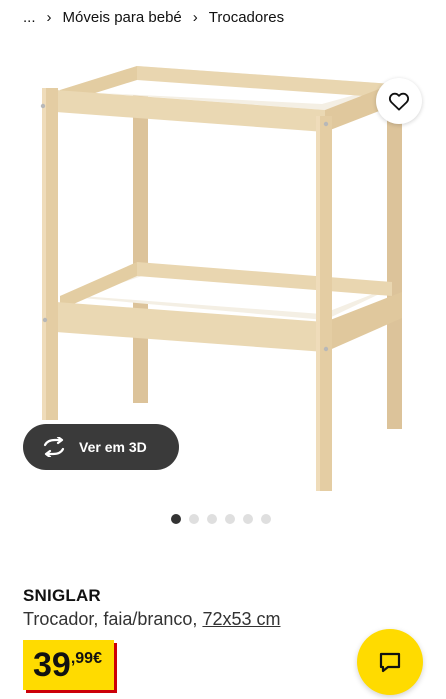 Image resolution: width=446 pixels, height=699 pixels. What do you see at coordinates (113, 619) in the screenshot?
I see `product-description-text: Trocador, faia/branco,` at bounding box center [113, 619].